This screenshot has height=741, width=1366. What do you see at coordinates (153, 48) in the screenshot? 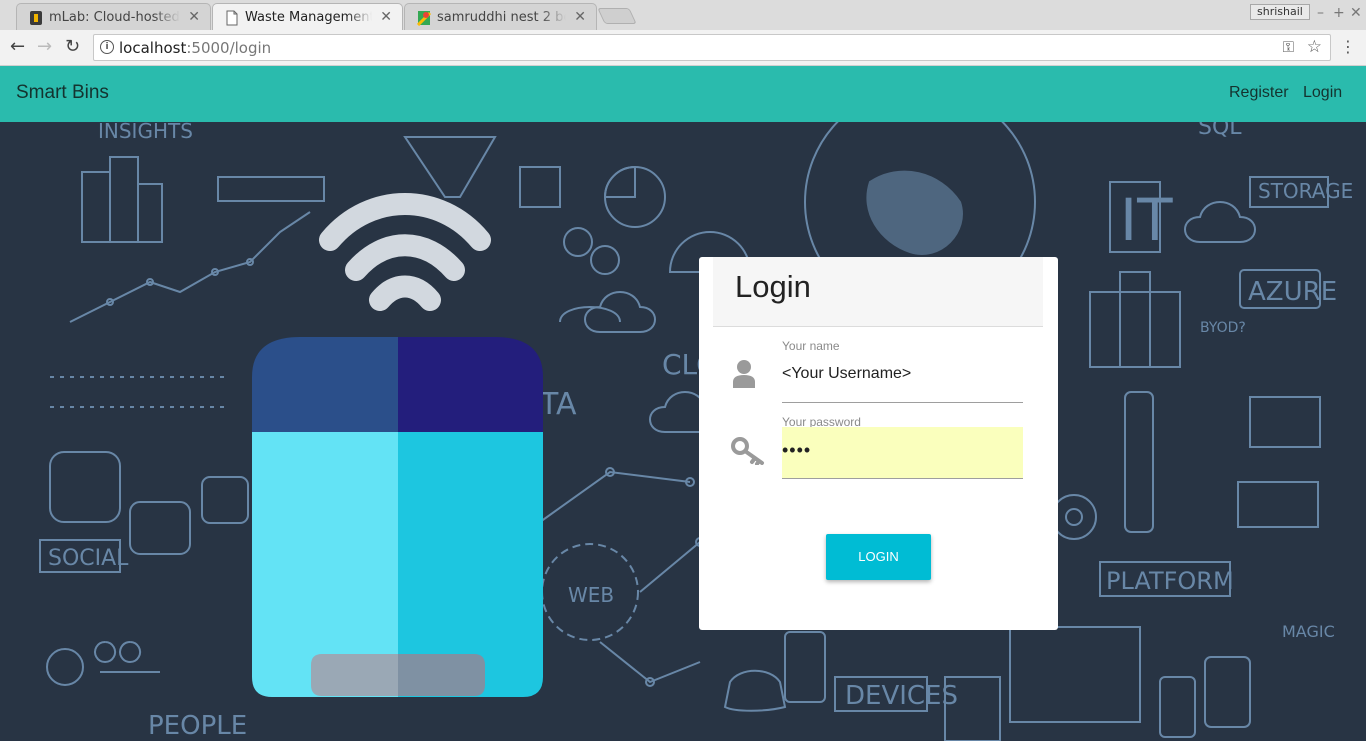
I see `url-host: localhost` at bounding box center [153, 48].